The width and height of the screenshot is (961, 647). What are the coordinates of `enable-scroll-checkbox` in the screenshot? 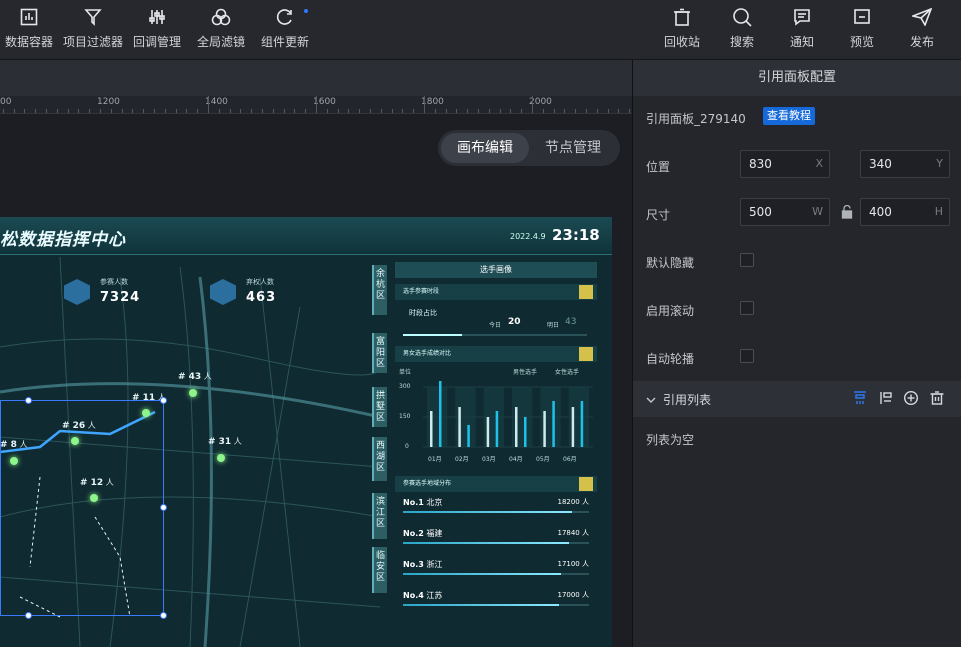 It's located at (747, 308).